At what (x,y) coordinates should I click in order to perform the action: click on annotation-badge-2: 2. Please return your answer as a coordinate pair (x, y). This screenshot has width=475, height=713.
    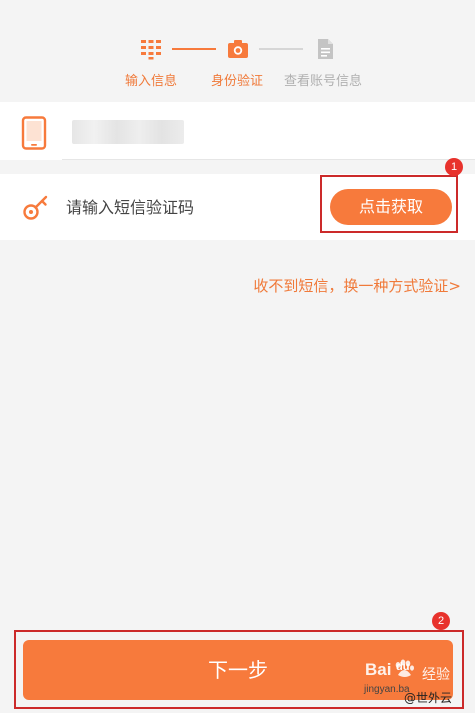
    Looking at the image, I should click on (441, 621).